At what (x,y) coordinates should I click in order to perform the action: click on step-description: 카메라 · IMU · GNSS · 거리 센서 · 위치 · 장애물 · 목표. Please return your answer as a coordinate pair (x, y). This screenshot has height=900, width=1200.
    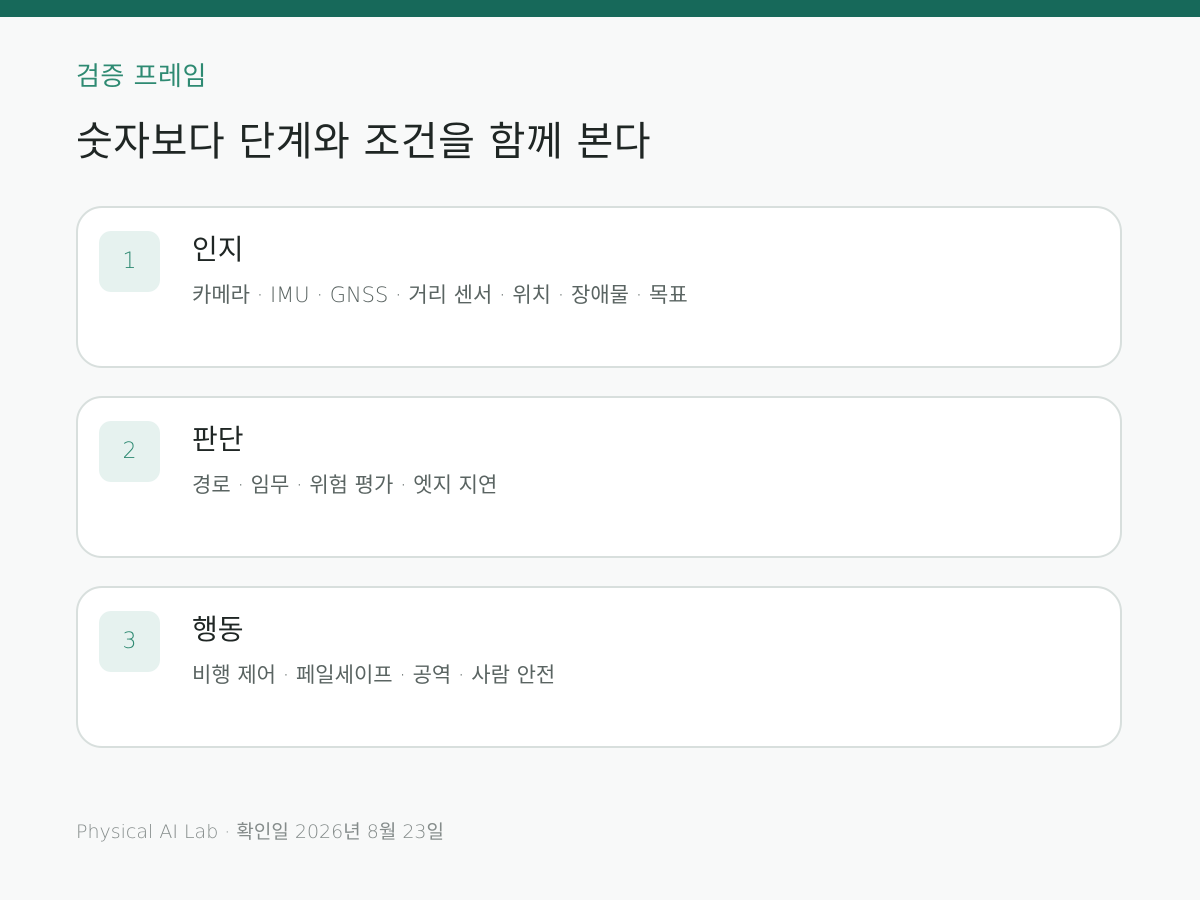
    Looking at the image, I should click on (440, 295).